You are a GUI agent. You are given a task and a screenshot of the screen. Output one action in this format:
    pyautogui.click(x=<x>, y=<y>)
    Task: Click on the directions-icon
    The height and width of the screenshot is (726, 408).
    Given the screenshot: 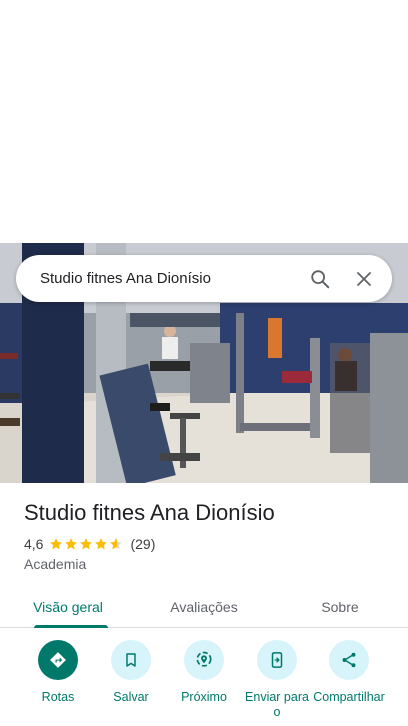 What is the action you would take?
    pyautogui.click(x=58, y=660)
    